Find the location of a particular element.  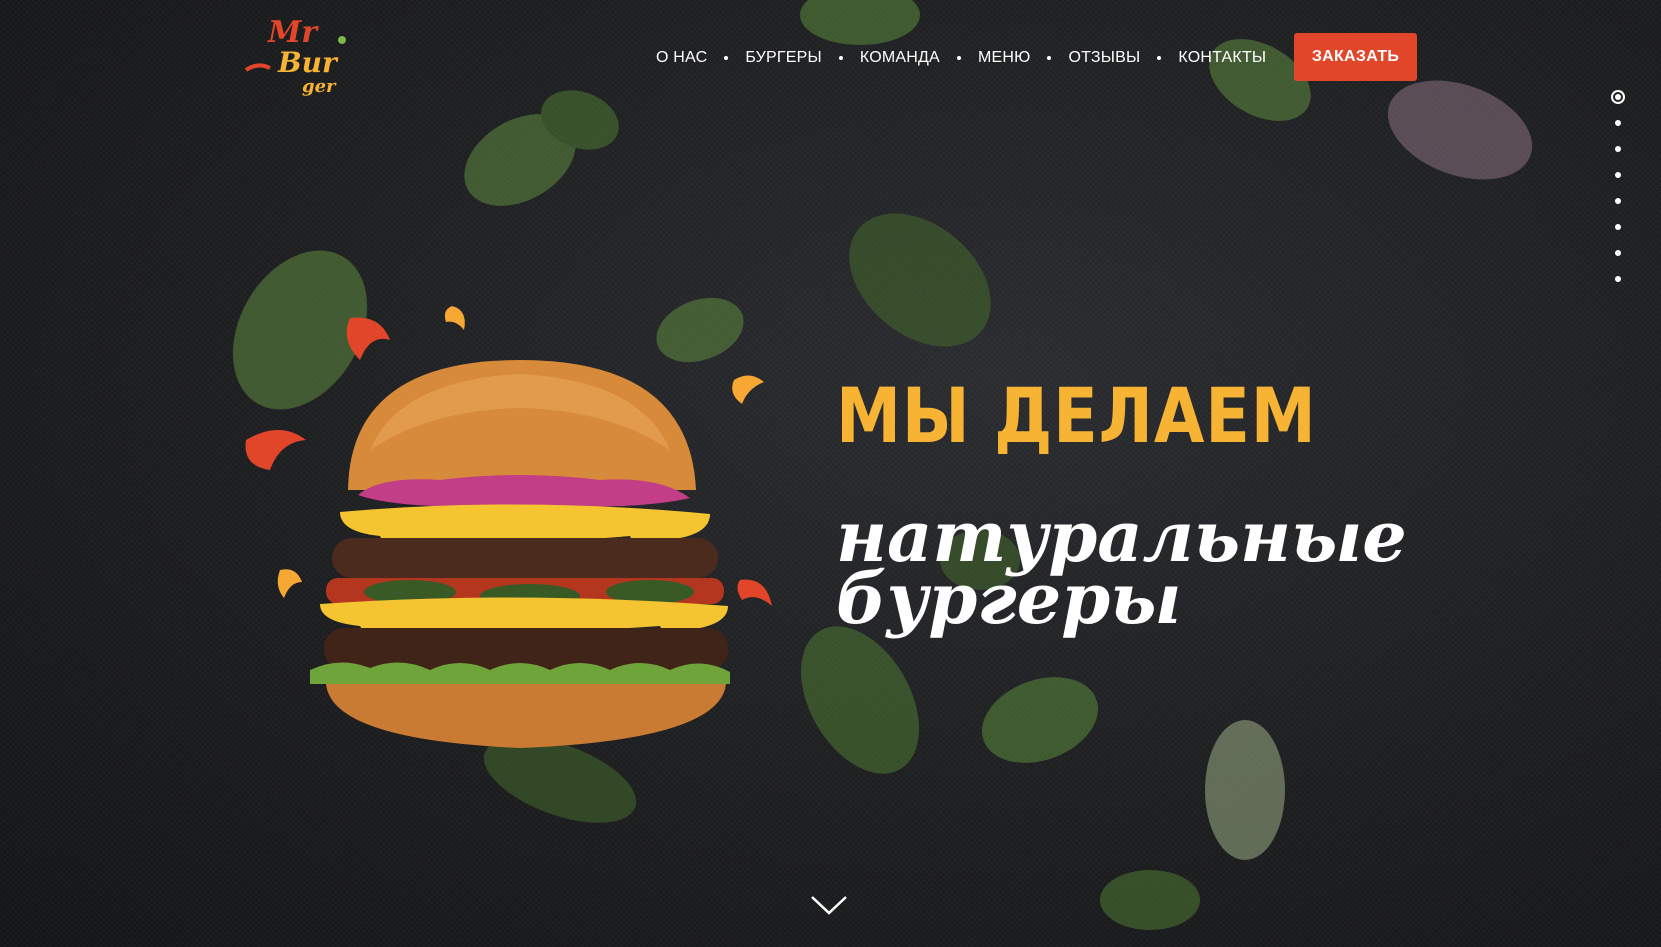

hero-headline: МЫ ДЕЛАЕМ is located at coordinates (1076, 415).